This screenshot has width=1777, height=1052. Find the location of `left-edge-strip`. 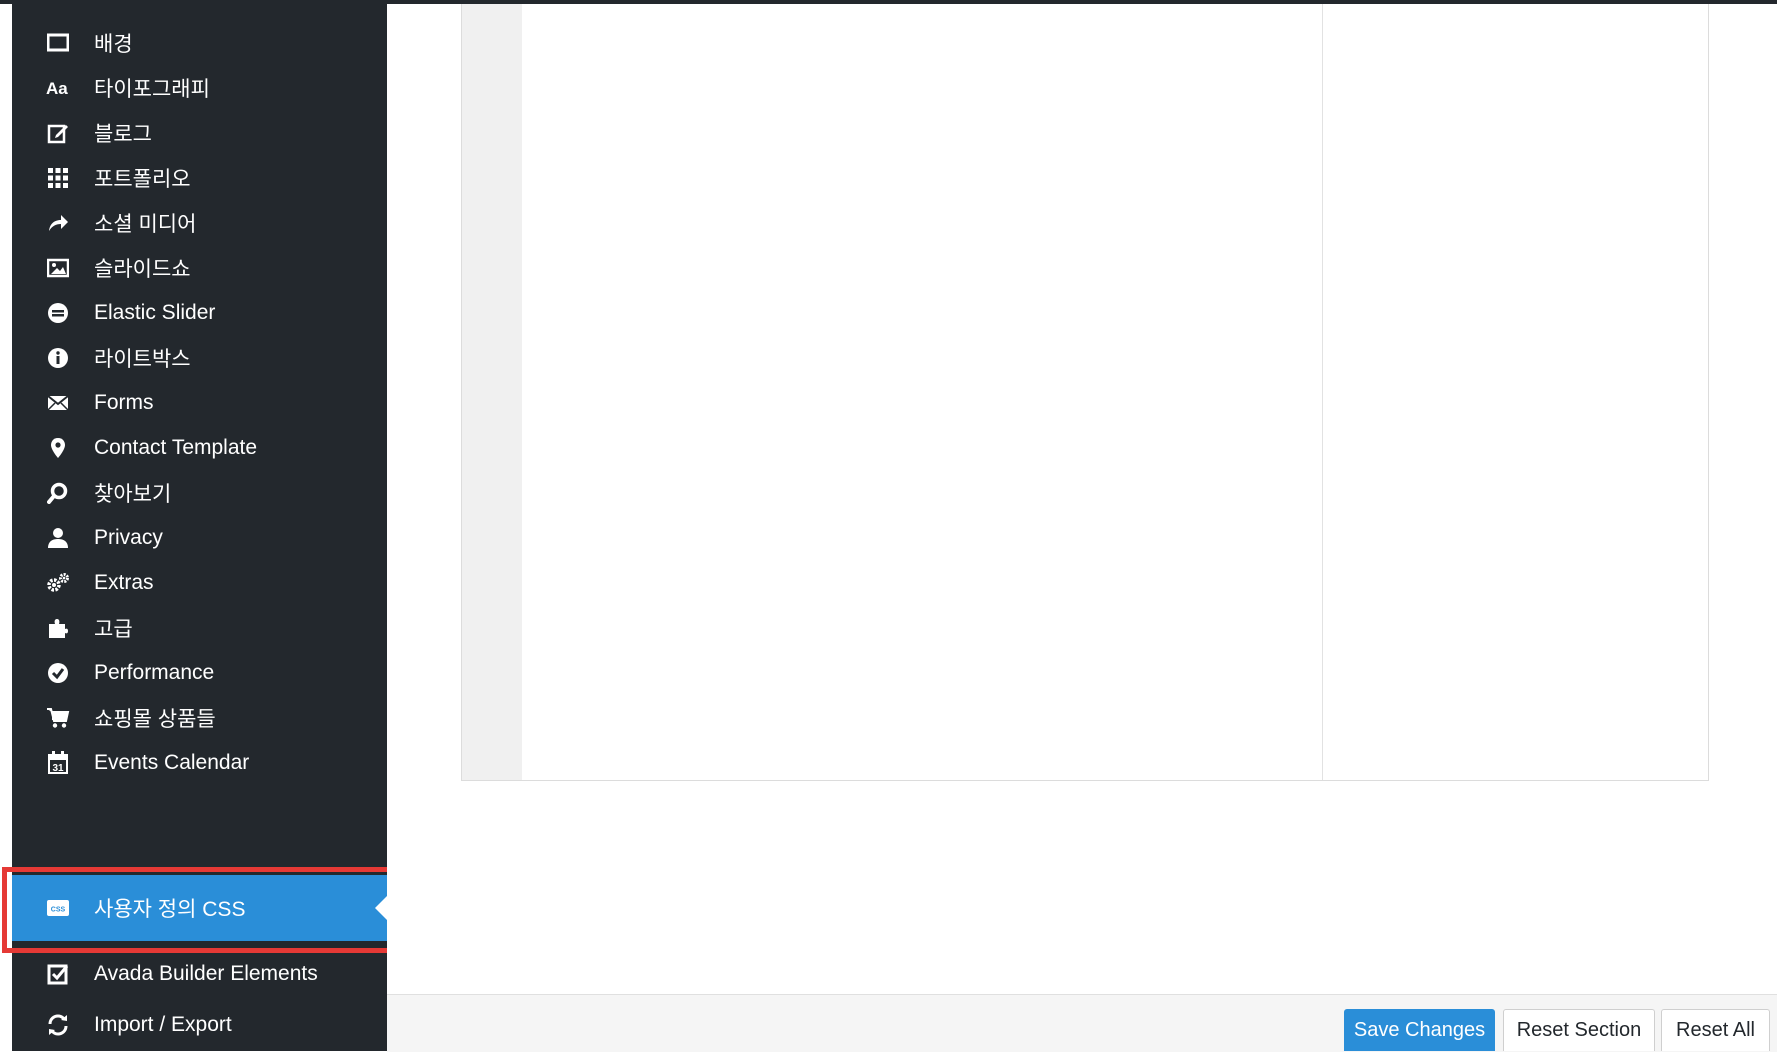

left-edge-strip is located at coordinates (6, 527).